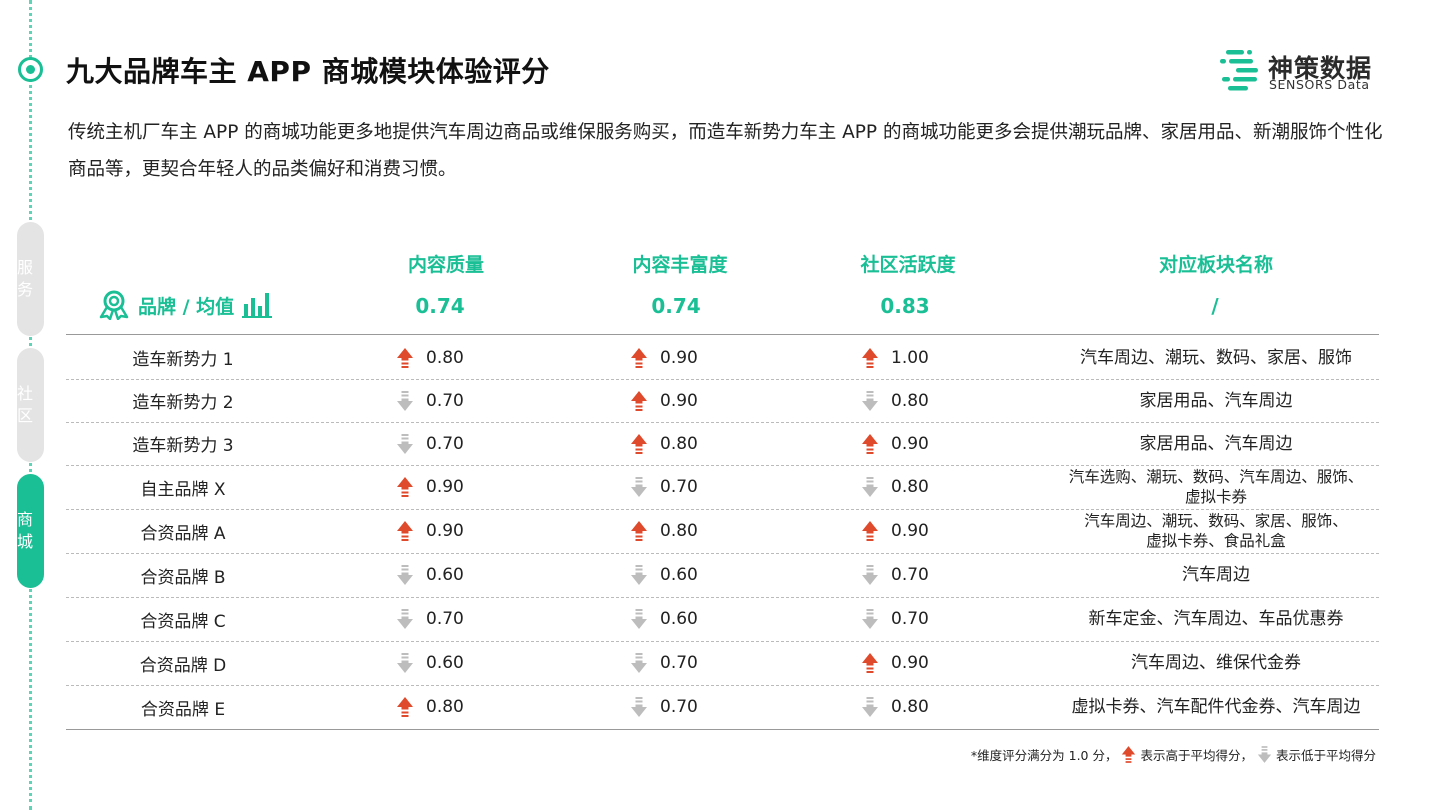  What do you see at coordinates (1215, 265) in the screenshot?
I see `column-header-sections: 对应板块名称` at bounding box center [1215, 265].